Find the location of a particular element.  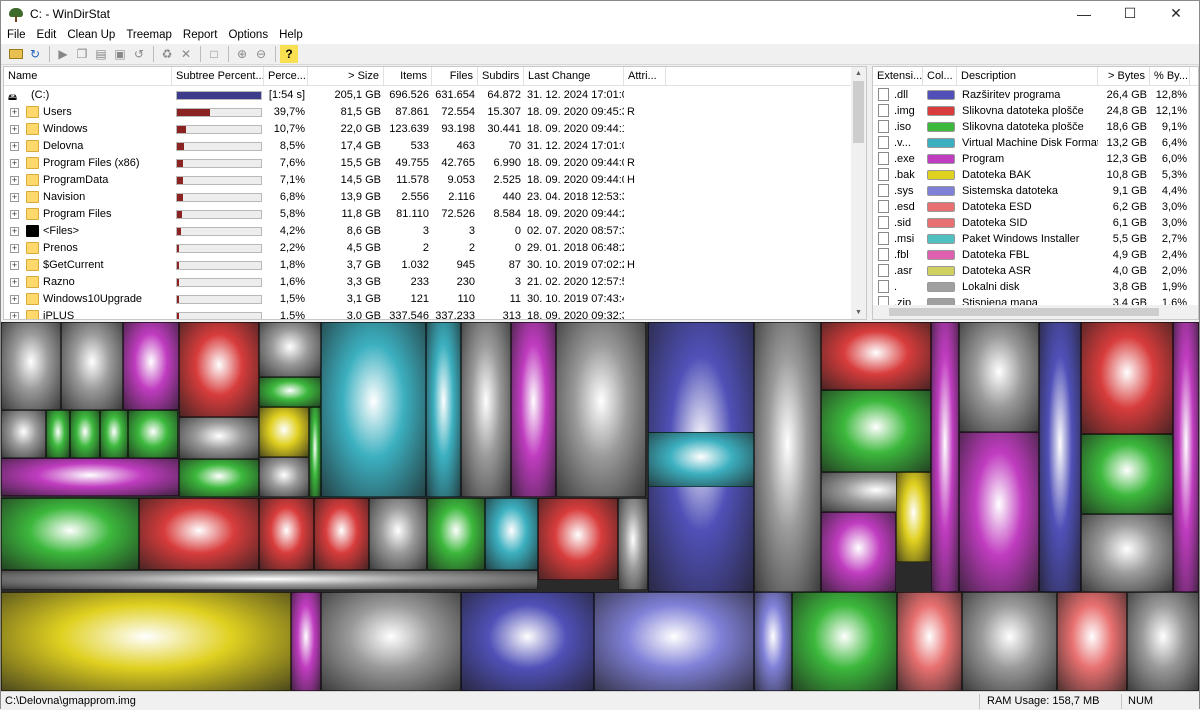

delete-icon: ✕ is located at coordinates (186, 54).